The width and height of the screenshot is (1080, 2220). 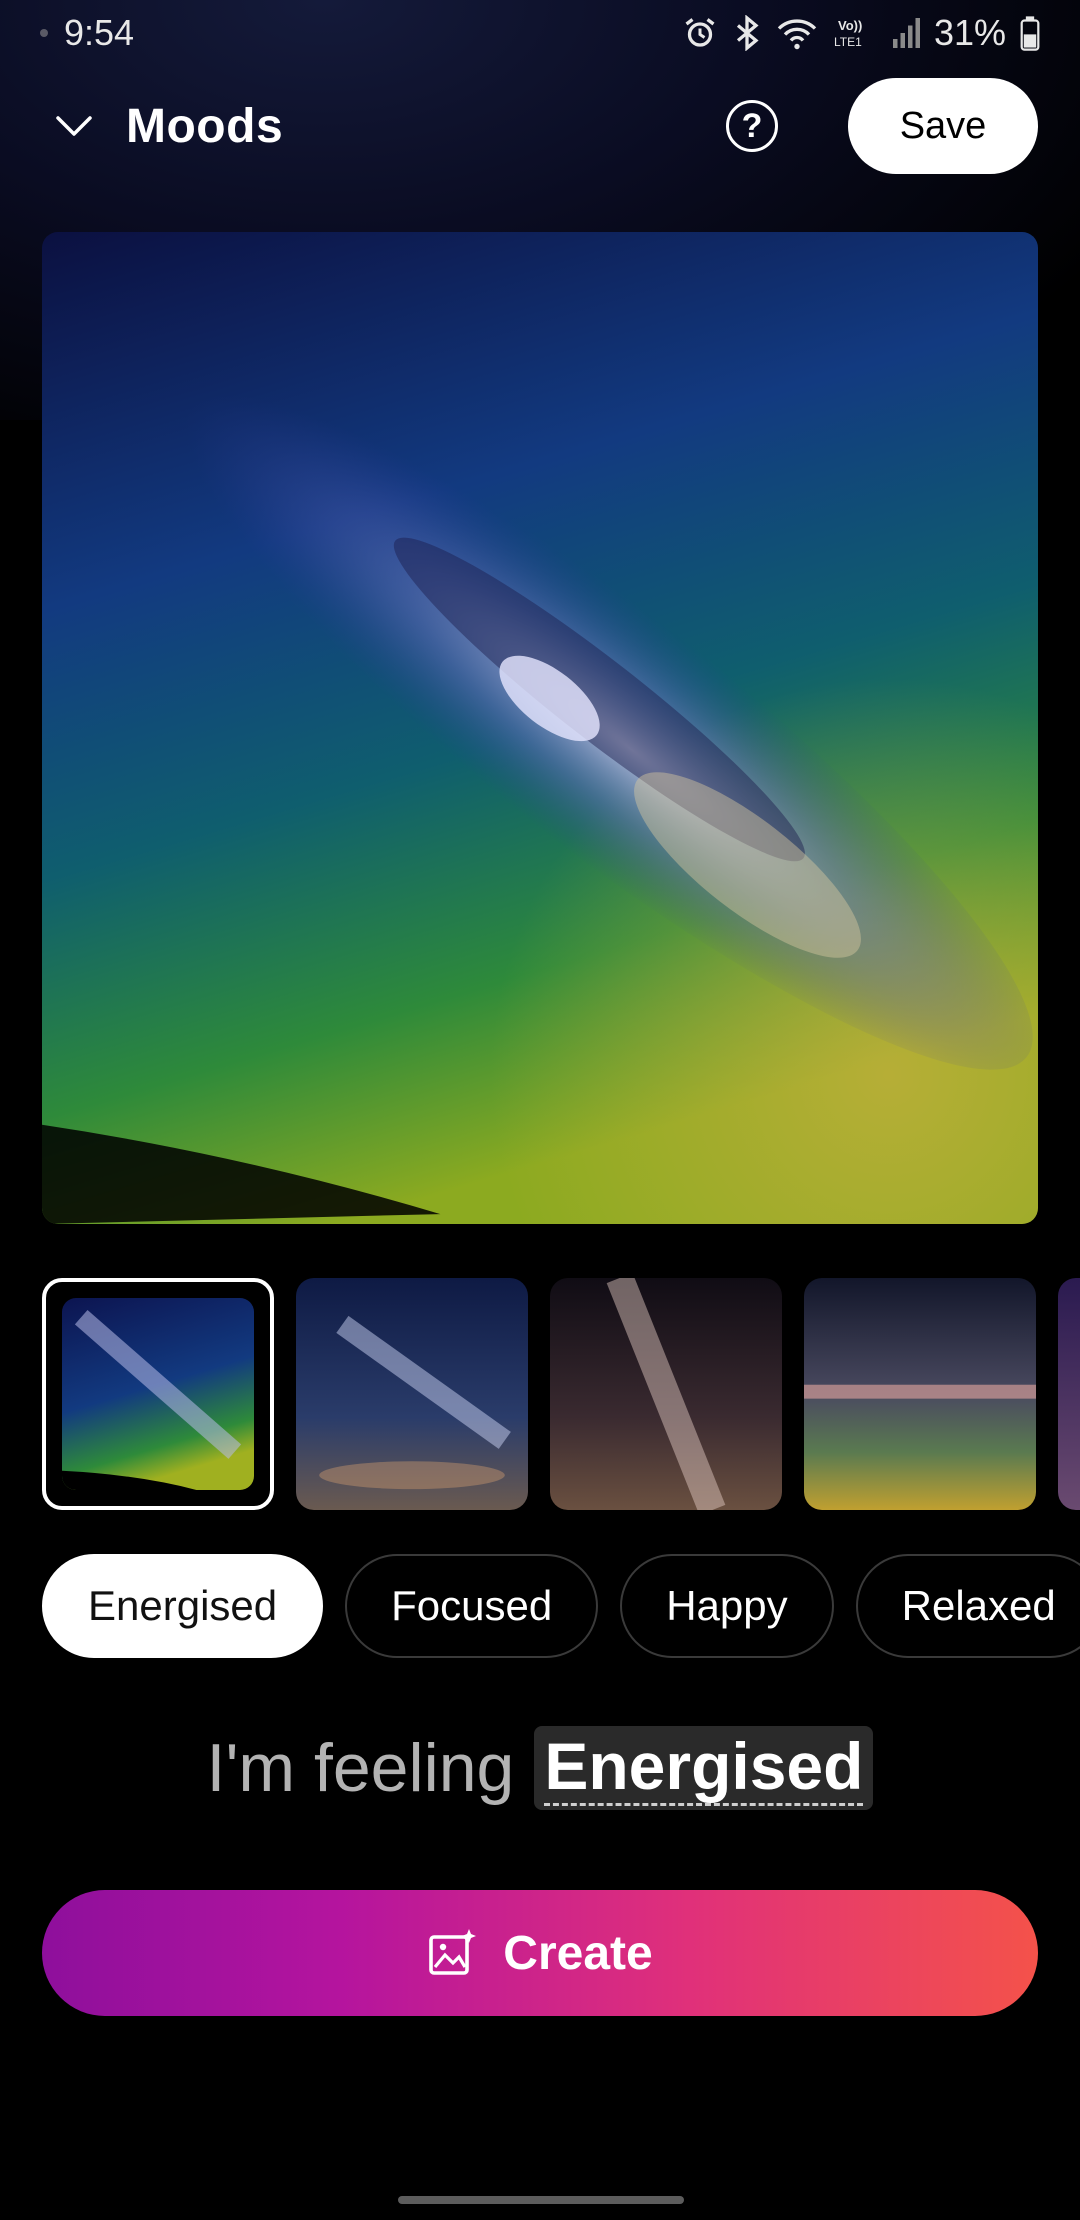 I want to click on feeling-mood-selector: Energised, so click(x=704, y=1768).